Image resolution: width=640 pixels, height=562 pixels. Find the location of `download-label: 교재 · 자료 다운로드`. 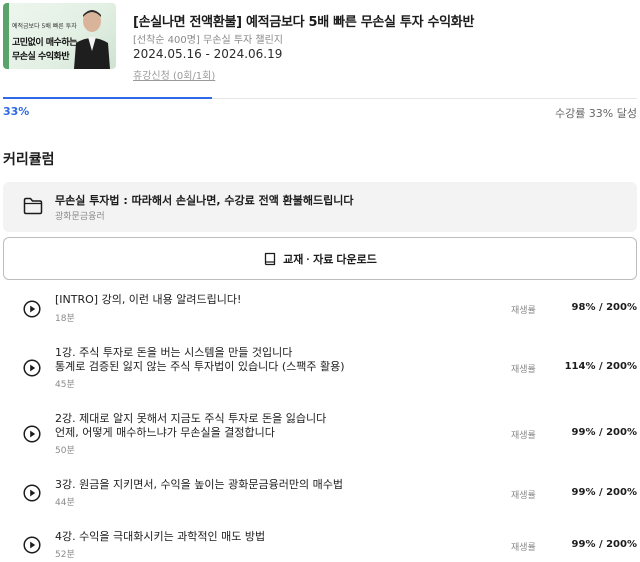

download-label: 교재 · 자료 다운로드 is located at coordinates (330, 259).